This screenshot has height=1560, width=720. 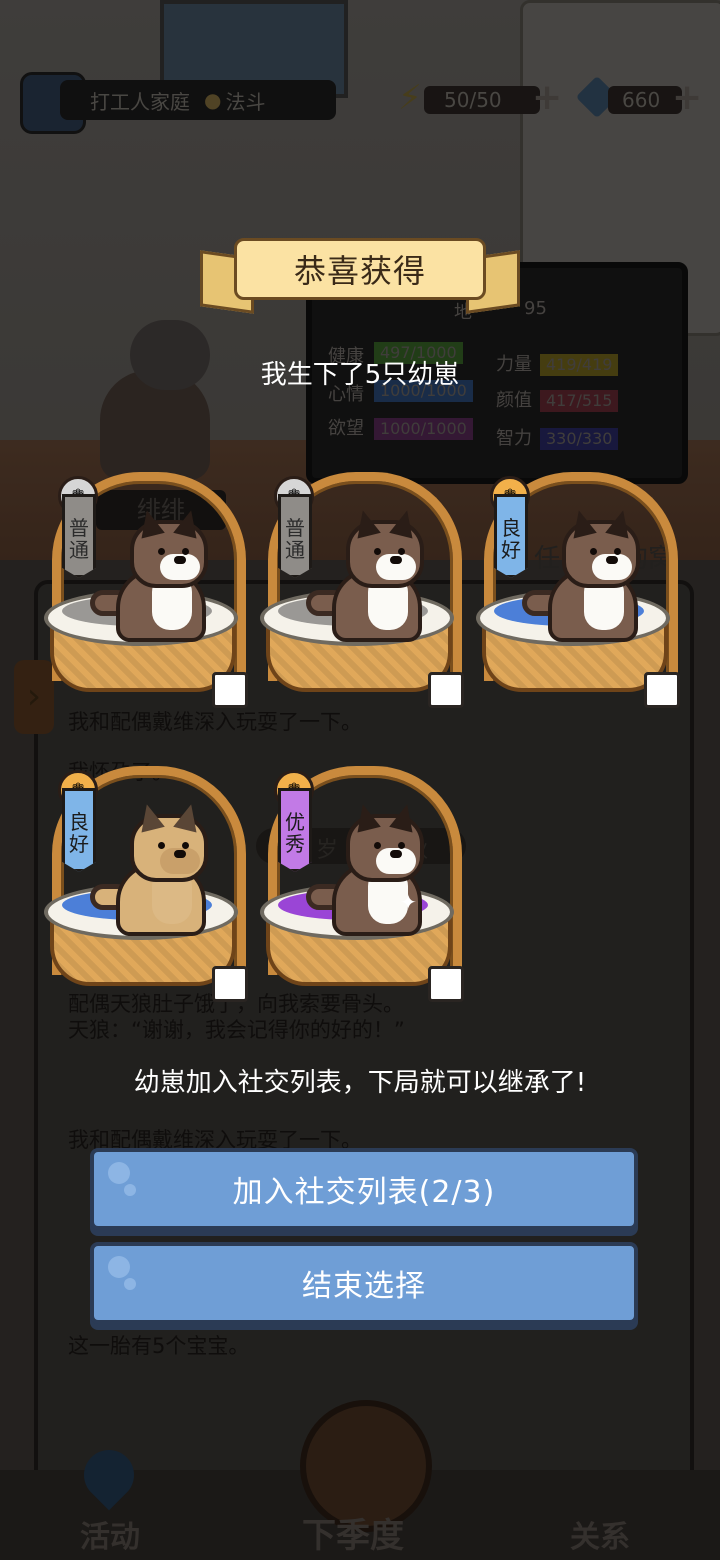 I want to click on puppy-card: ✦ ❁ 优秀, so click(x=361, y=881).